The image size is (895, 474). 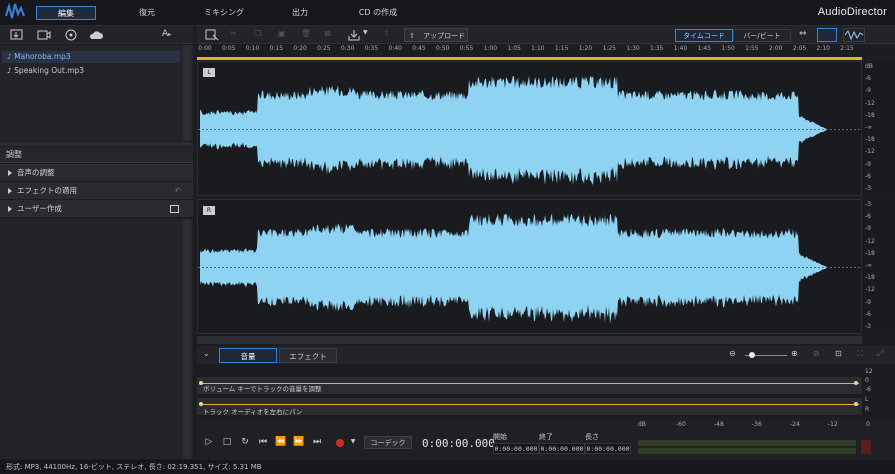 I want to click on section-apply-effect: エフェクトの適用 ↶, so click(x=96, y=191).